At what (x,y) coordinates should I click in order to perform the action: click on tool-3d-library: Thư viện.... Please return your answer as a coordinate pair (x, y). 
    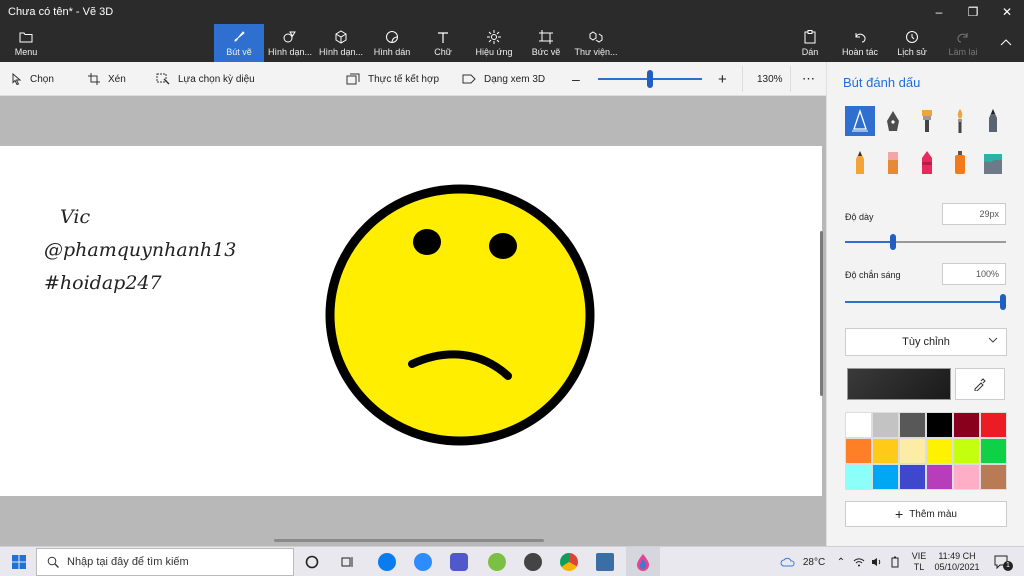
    Looking at the image, I should click on (596, 43).